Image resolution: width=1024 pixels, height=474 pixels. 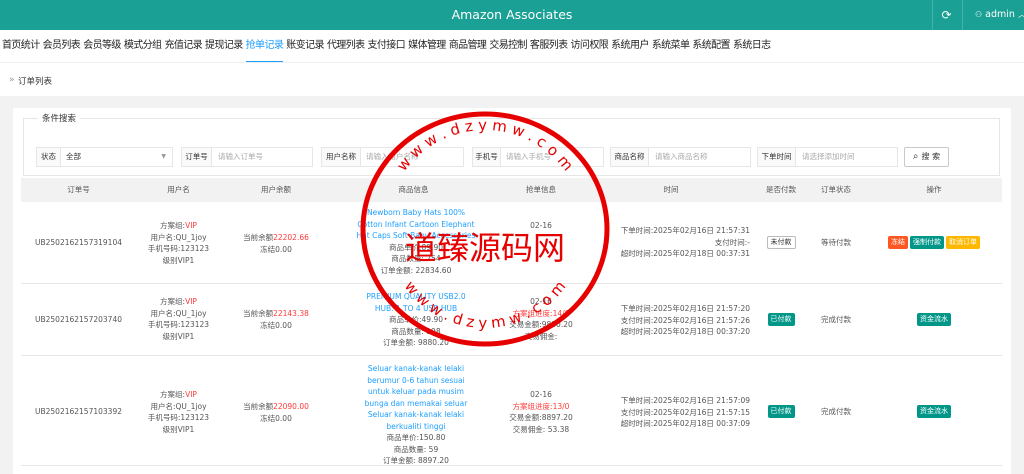 What do you see at coordinates (685, 400) in the screenshot?
I see `order-time: 下单时间:2025年02月16日 21:57:09` at bounding box center [685, 400].